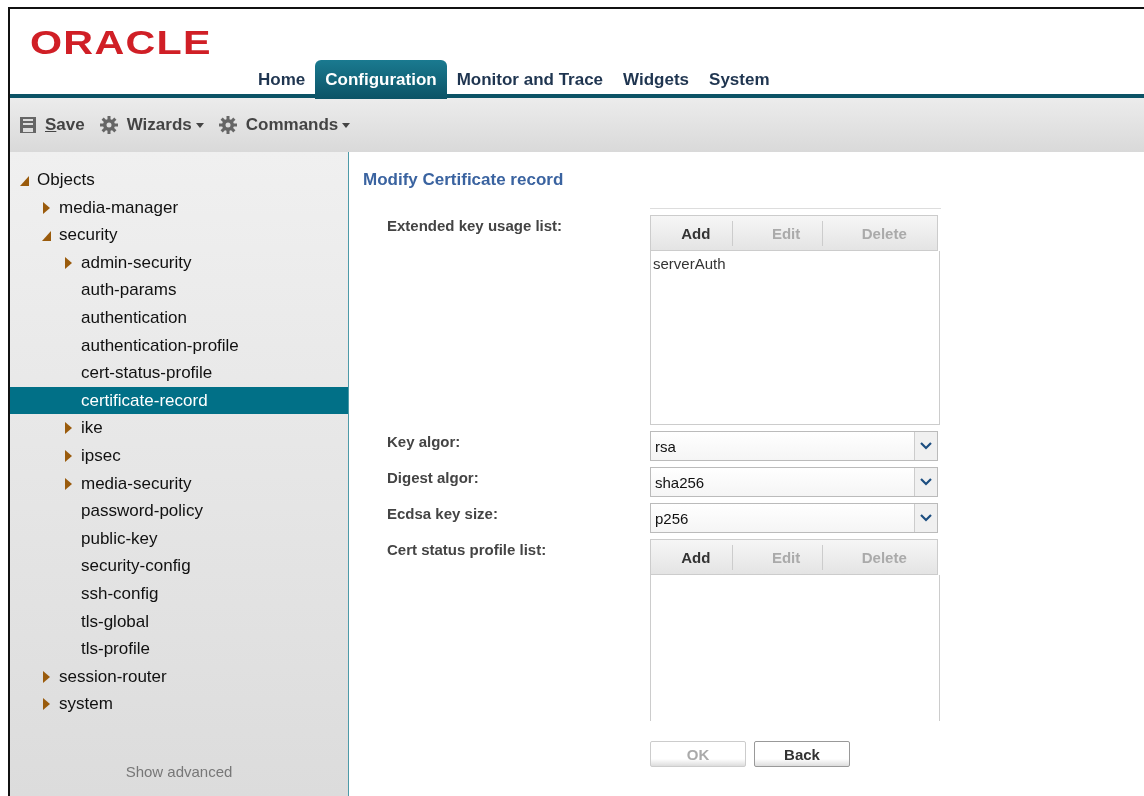 This screenshot has width=1144, height=796. I want to click on toolbar-button: Commands, so click(284, 125).